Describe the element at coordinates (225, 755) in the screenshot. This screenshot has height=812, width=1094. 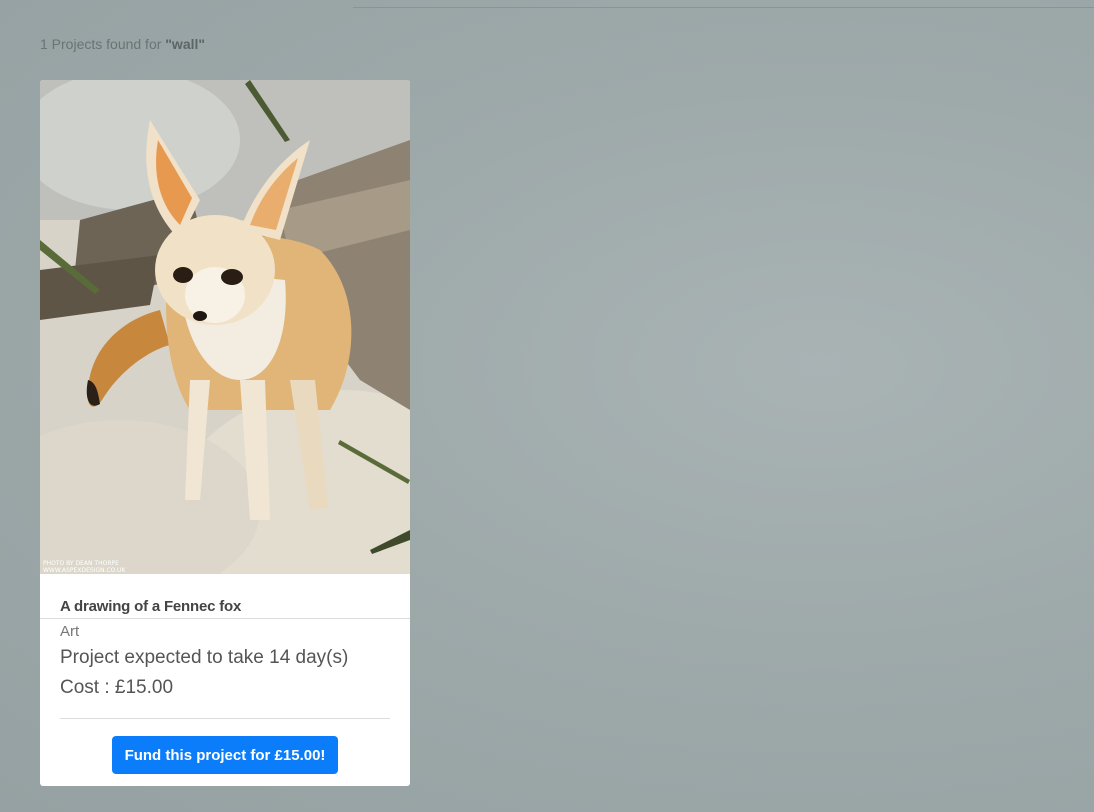
I see `fund-project-button: Fund this project for £15.00!` at that location.